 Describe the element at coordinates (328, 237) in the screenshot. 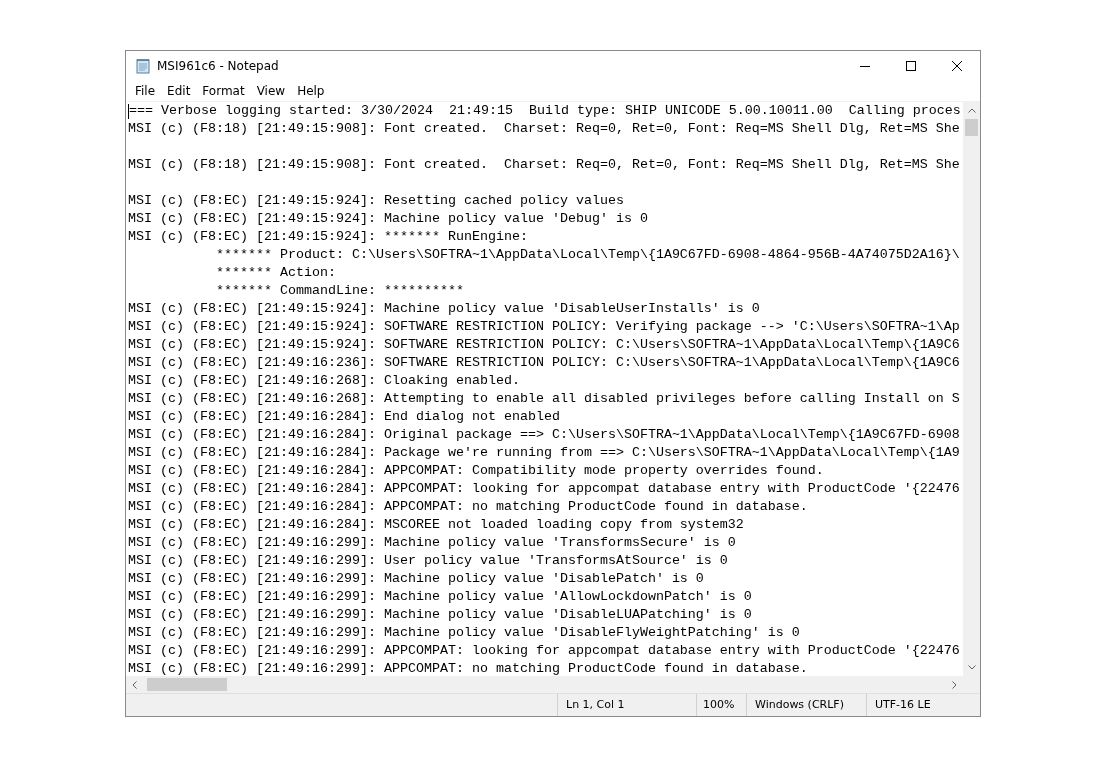

I see `log-line: MSI (c) (F8:EC) [21:49:15:924]: ******* RunEngine:` at that location.